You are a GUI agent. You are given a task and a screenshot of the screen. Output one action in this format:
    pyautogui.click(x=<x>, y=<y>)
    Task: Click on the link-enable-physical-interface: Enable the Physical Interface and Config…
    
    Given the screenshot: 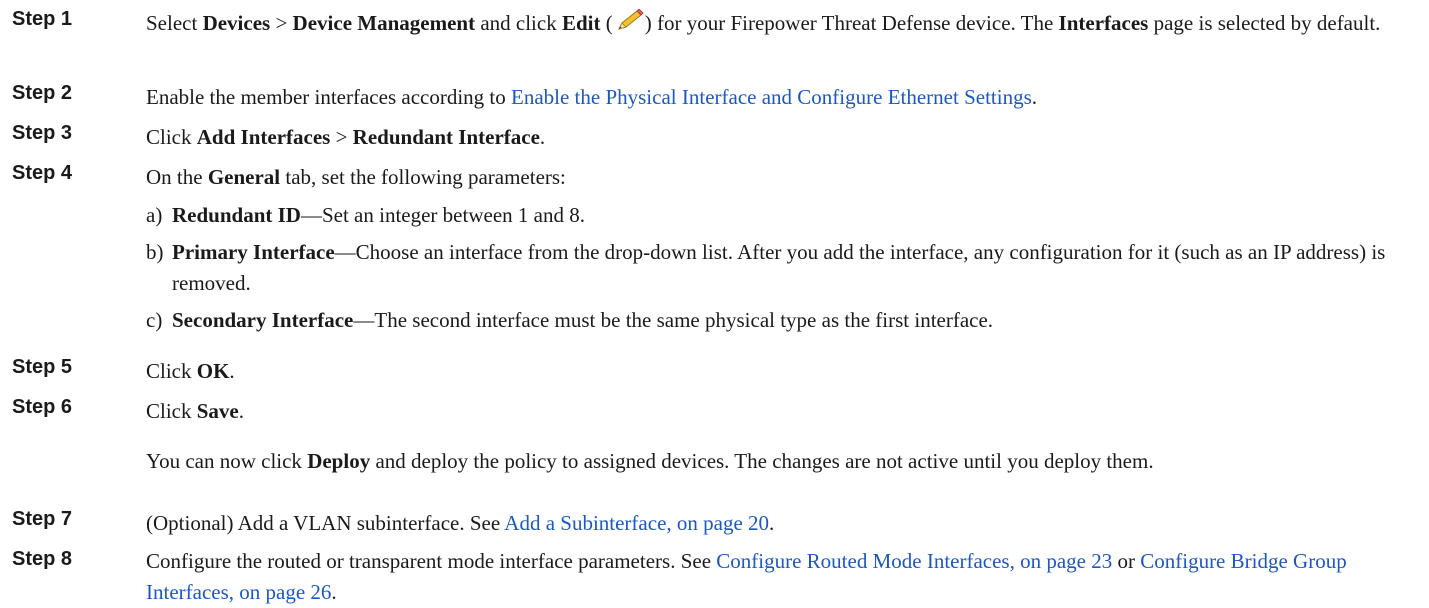 What is the action you would take?
    pyautogui.click(x=771, y=97)
    